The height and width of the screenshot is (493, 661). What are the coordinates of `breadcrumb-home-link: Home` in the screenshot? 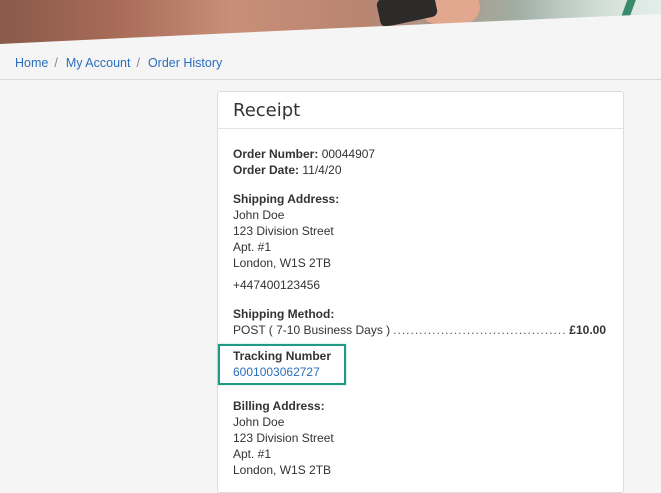 It's located at (31, 63).